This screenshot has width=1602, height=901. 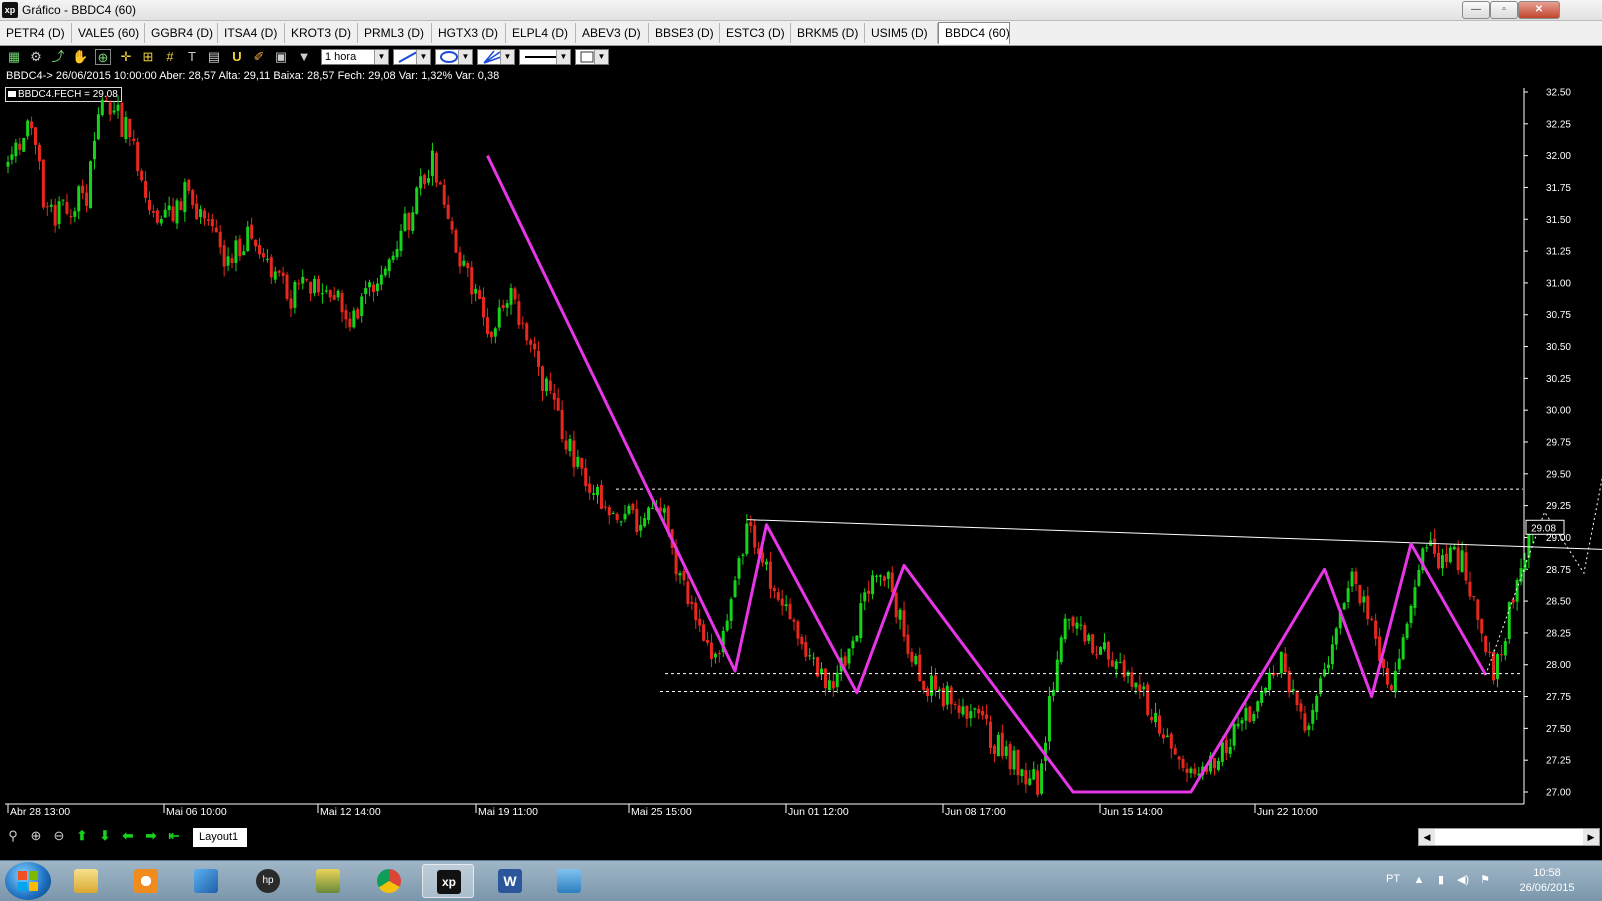 I want to click on fibonacci-icon: #, so click(x=170, y=57).